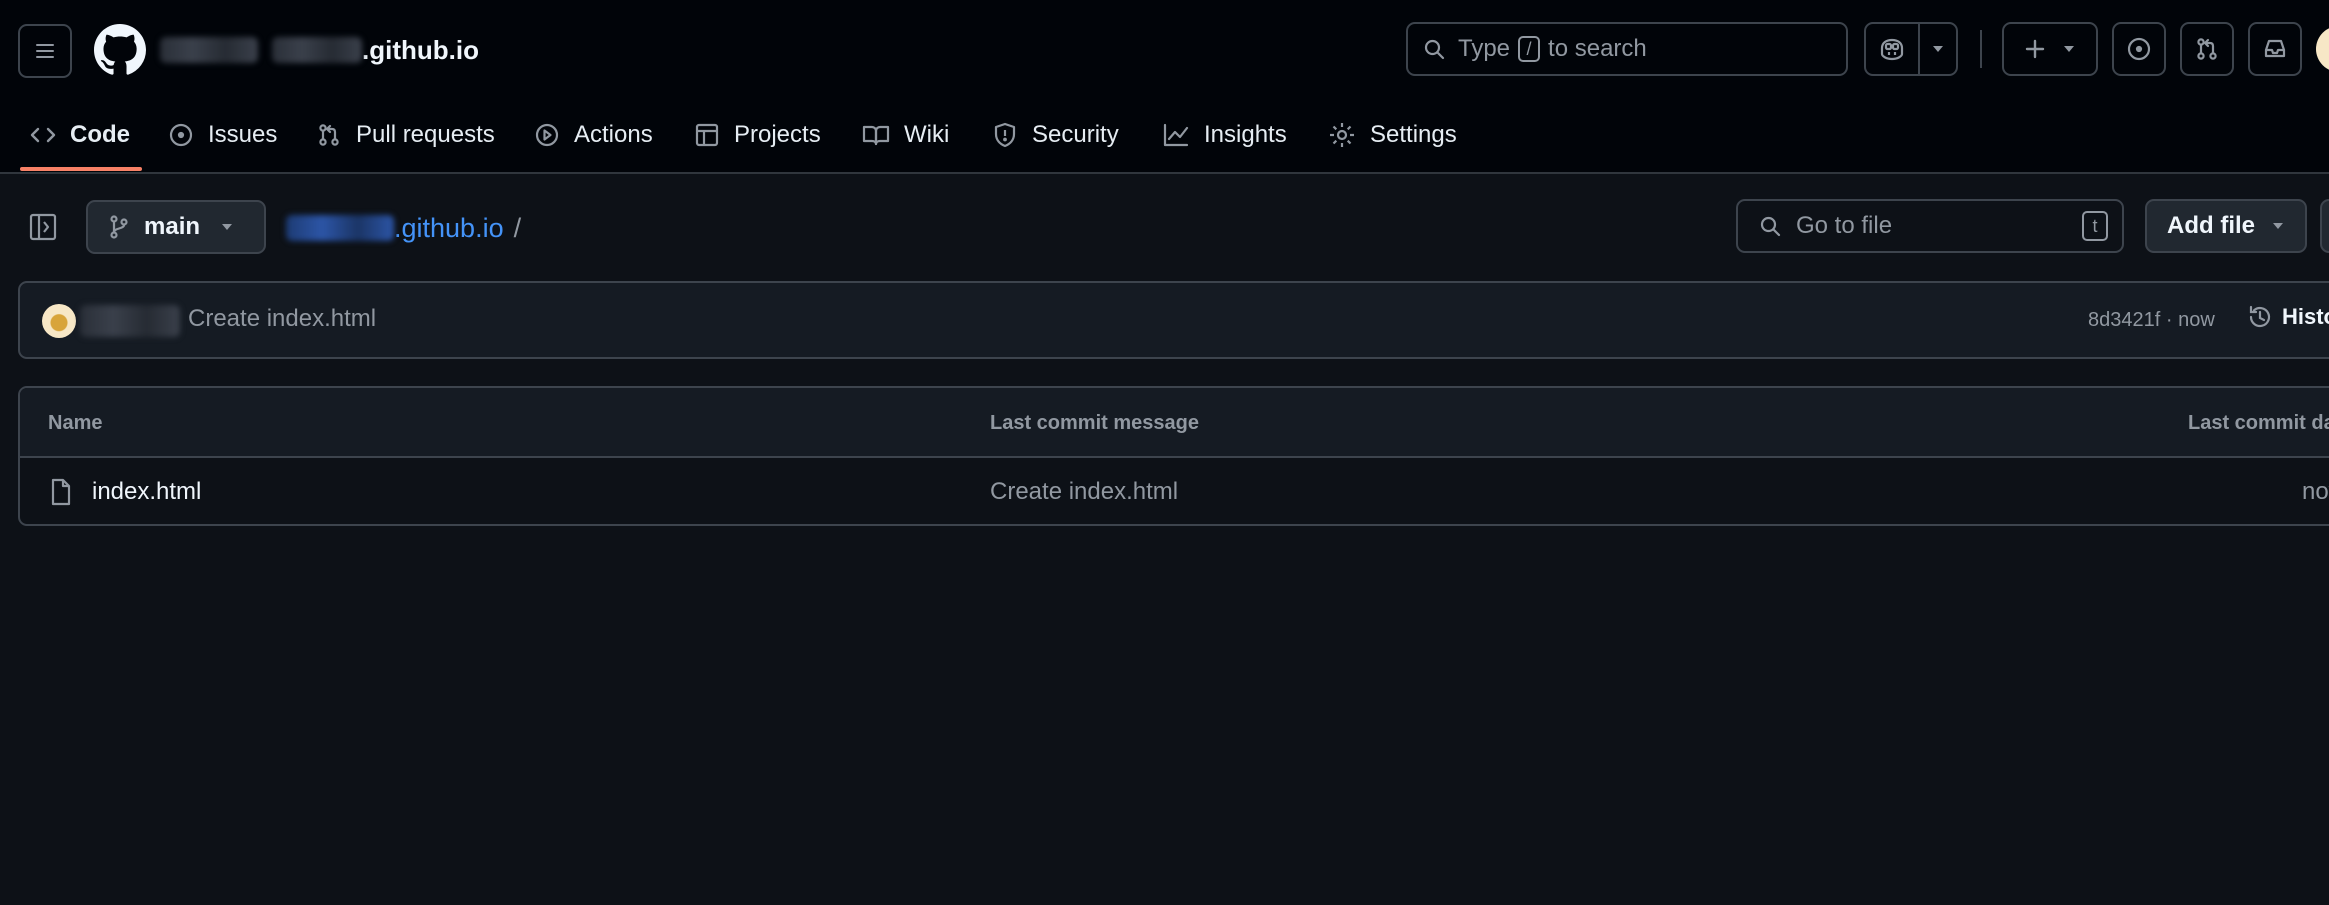  What do you see at coordinates (243, 134) in the screenshot?
I see `tab-label: Issues` at bounding box center [243, 134].